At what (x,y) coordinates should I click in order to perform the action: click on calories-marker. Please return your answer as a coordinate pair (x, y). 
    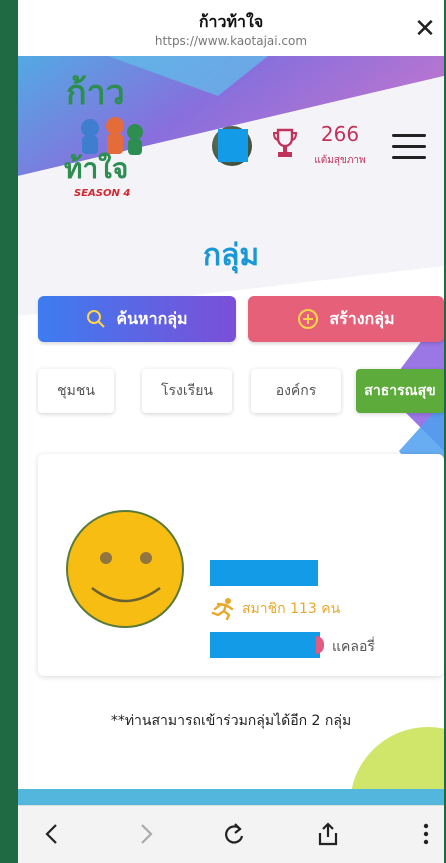
    Looking at the image, I should click on (320, 645).